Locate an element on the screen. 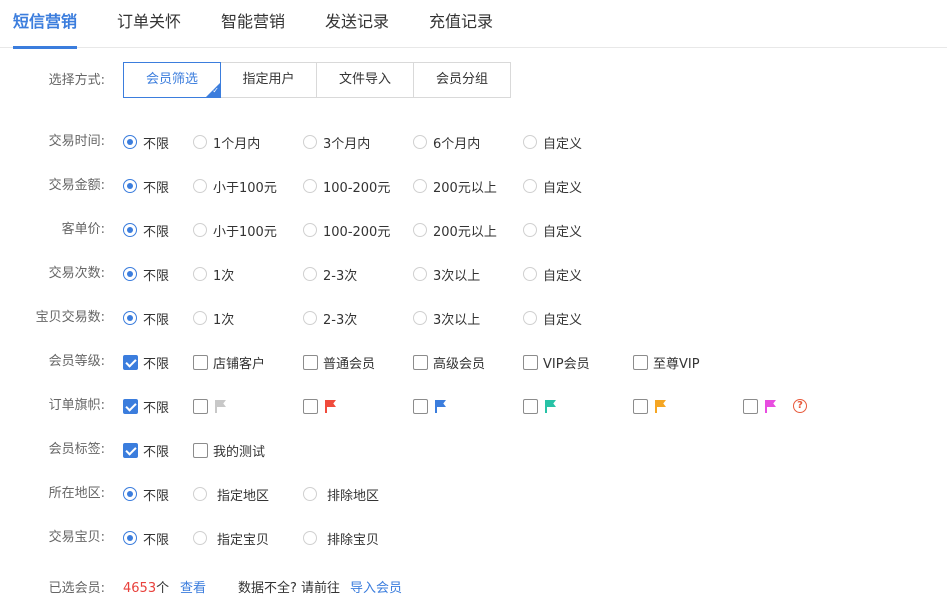  order-flag-option-yellow is located at coordinates (650, 406).